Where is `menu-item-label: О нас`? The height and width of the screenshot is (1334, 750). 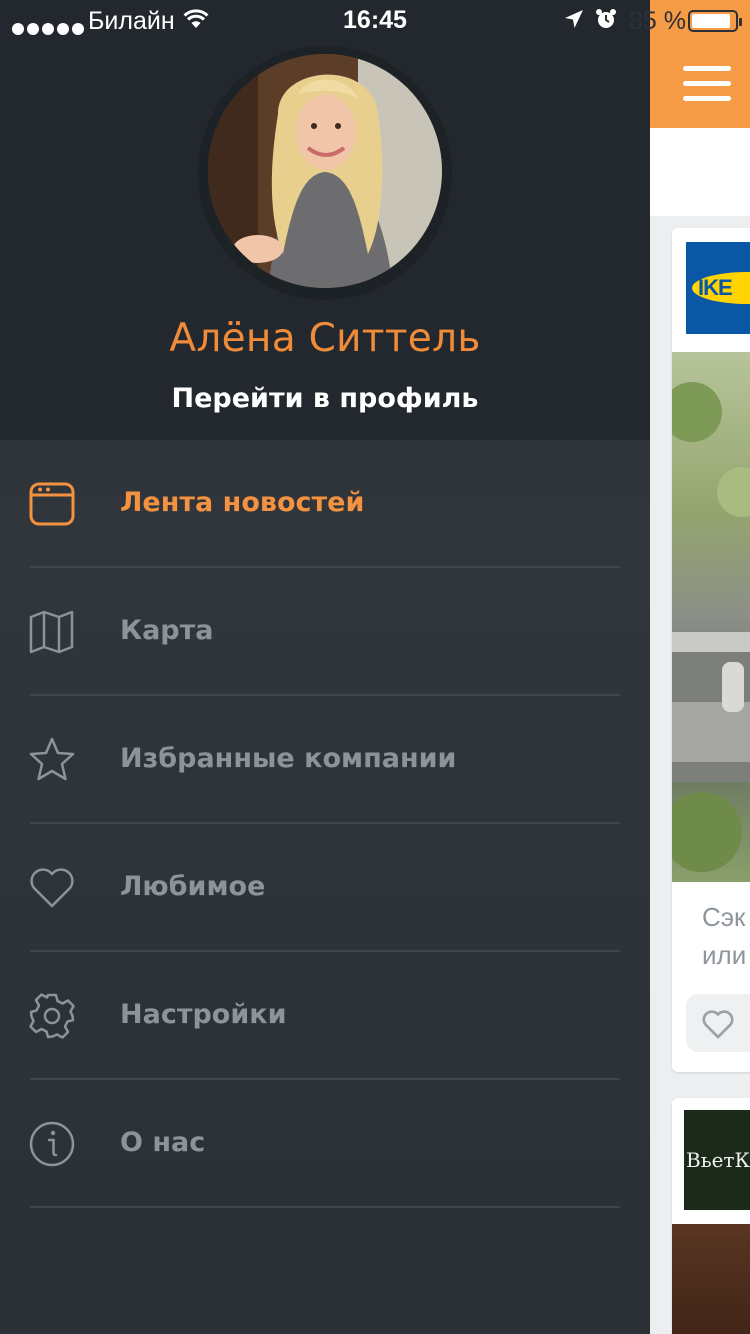 menu-item-label: О нас is located at coordinates (163, 1142).